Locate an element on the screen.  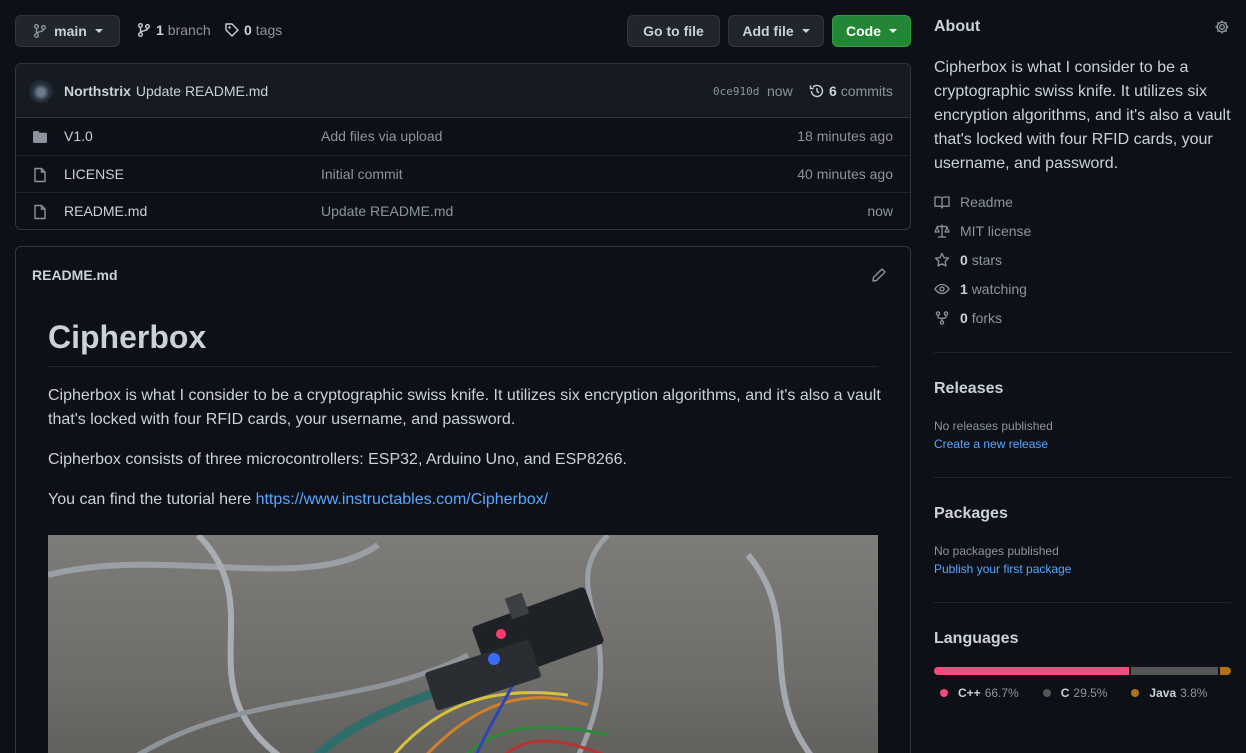
code-button: Code is located at coordinates (871, 31).